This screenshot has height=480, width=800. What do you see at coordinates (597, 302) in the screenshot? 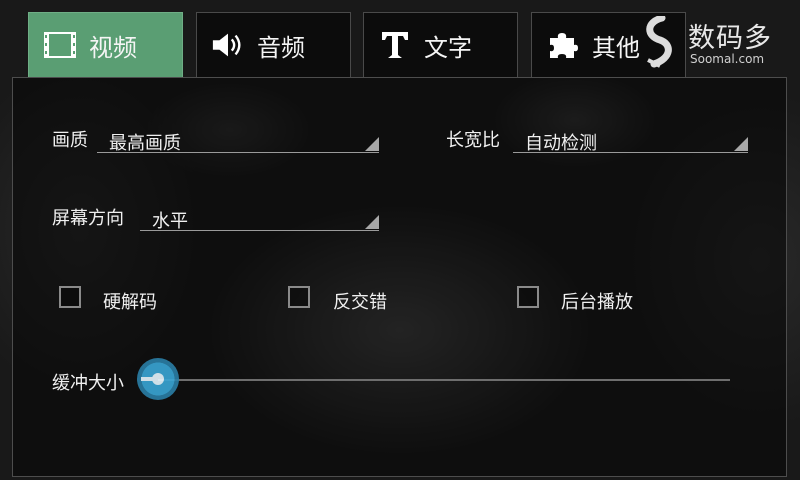
I see `background-play-label: 后台播放` at bounding box center [597, 302].